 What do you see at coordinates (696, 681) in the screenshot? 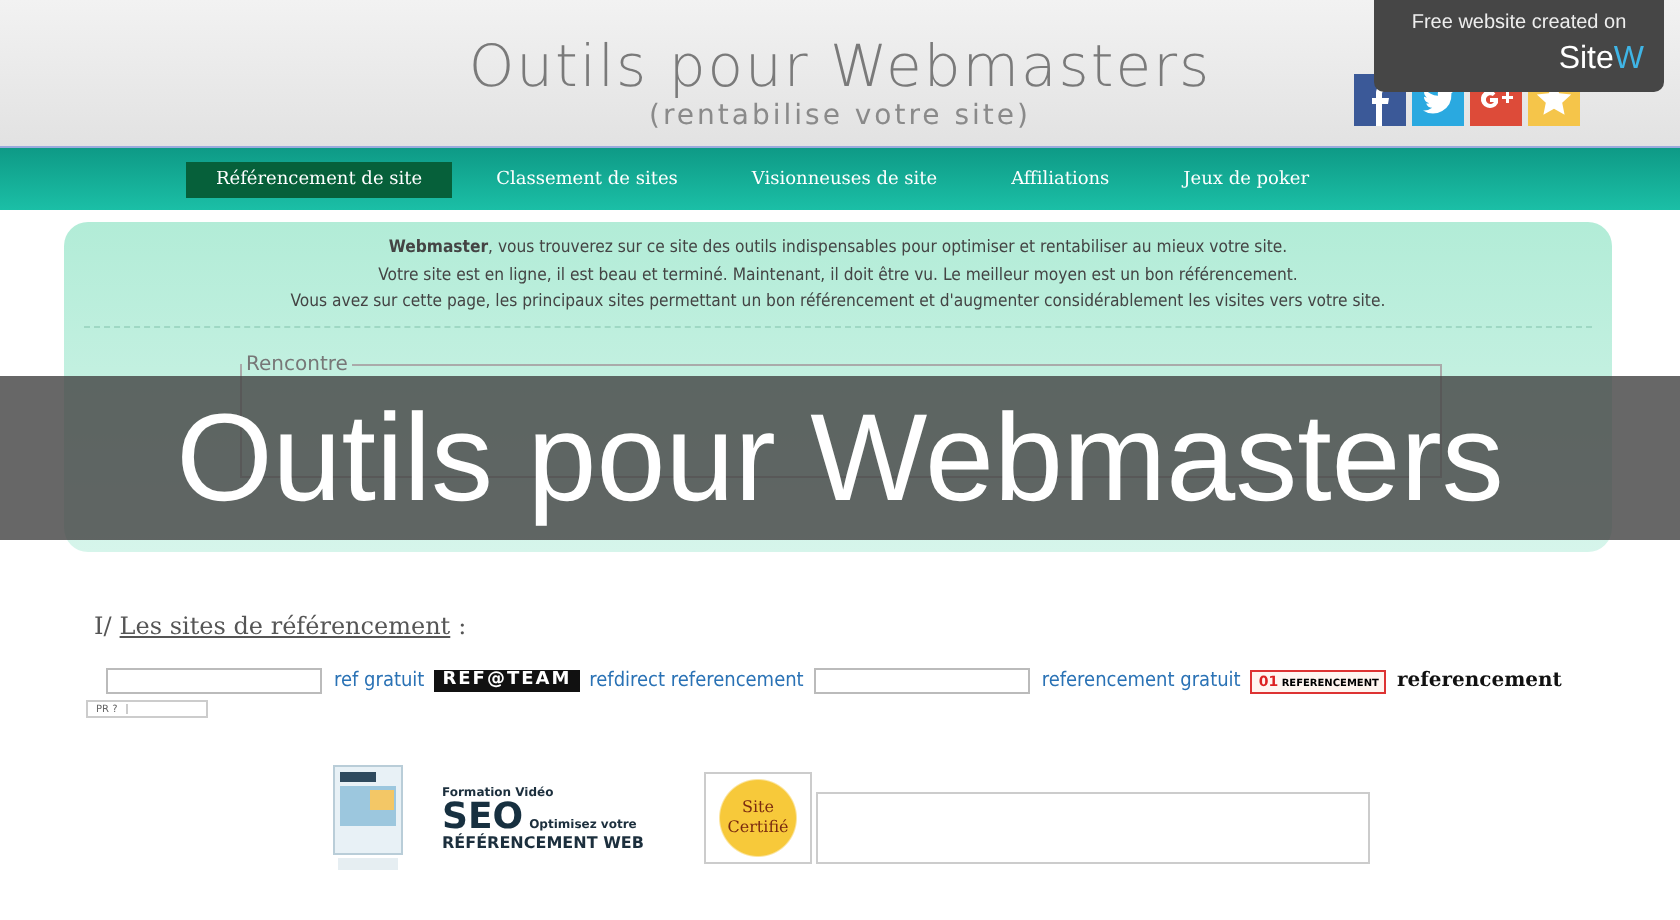
I see `text-link: refdirect referencement` at bounding box center [696, 681].